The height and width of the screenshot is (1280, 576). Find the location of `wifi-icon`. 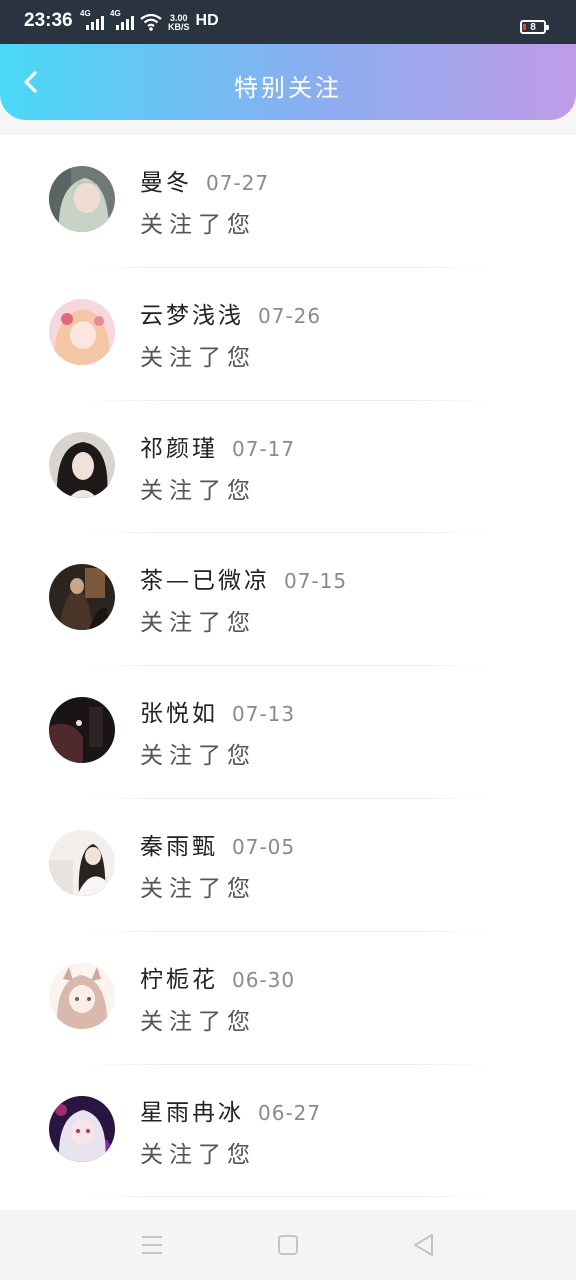

wifi-icon is located at coordinates (151, 22).